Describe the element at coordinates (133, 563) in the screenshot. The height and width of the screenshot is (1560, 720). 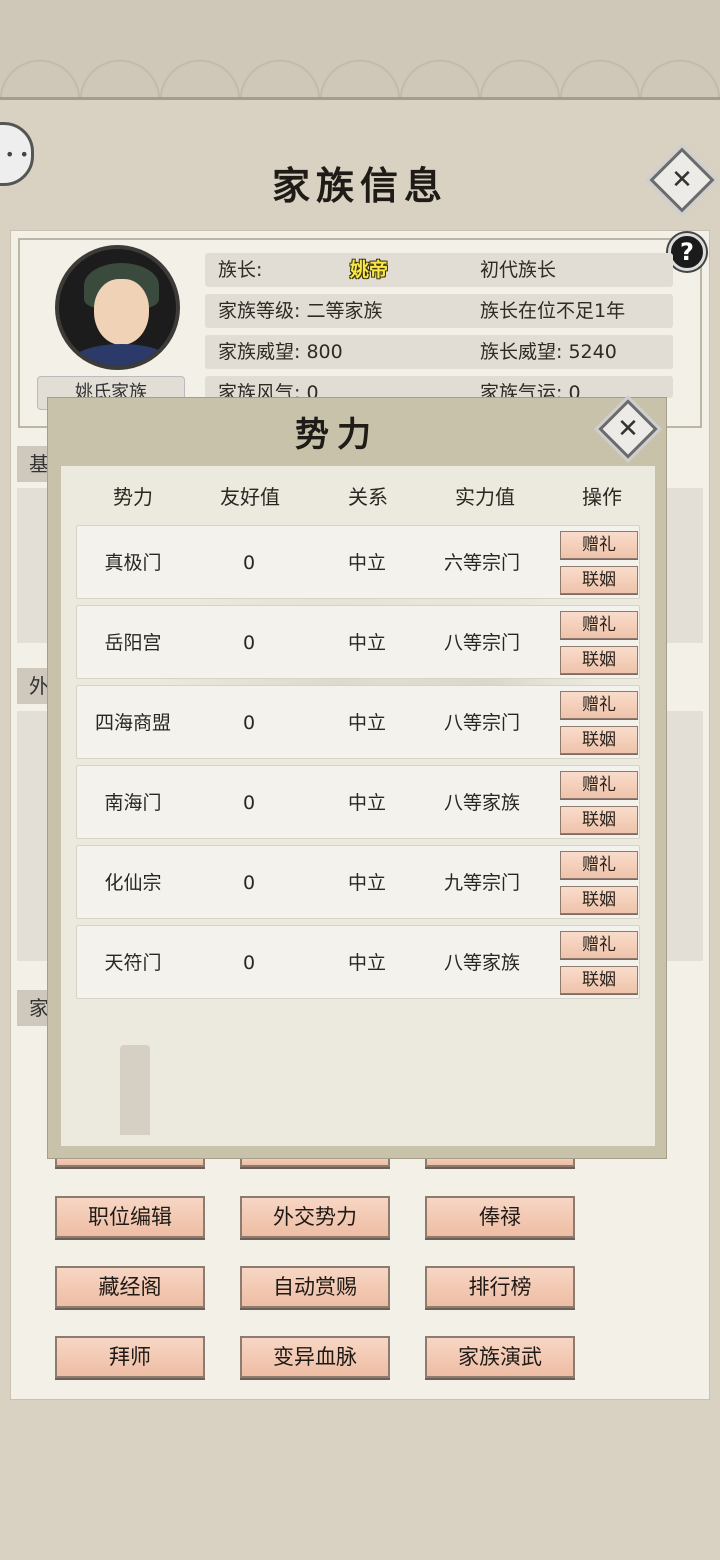
I see `force-name: 真极门` at that location.